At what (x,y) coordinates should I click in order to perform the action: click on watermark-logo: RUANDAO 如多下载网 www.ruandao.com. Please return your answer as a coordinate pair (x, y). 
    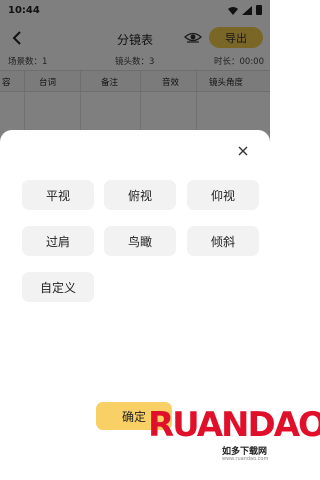
    Looking at the image, I should click on (234, 444).